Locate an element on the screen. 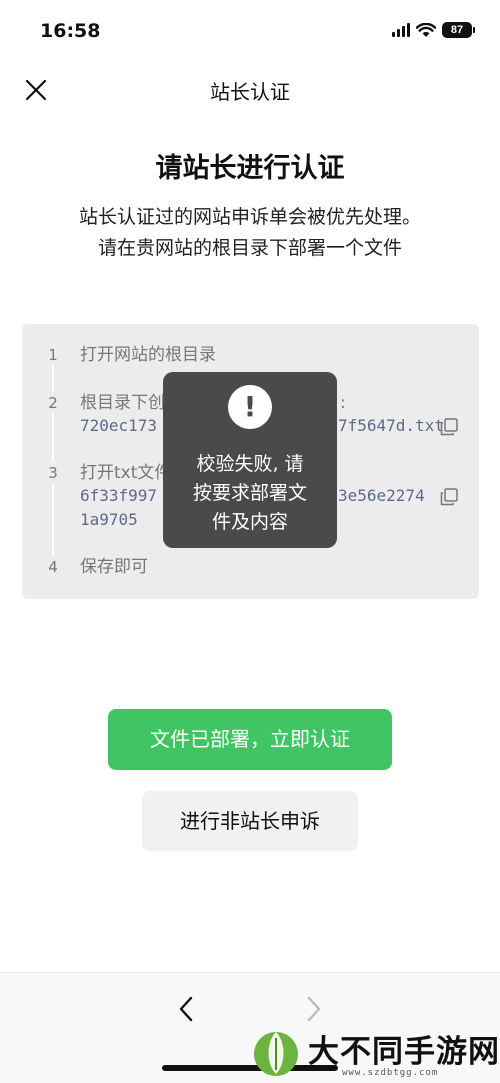 Image resolution: width=500 pixels, height=1083 pixels. step-code: 720ec173 is located at coordinates (119, 425).